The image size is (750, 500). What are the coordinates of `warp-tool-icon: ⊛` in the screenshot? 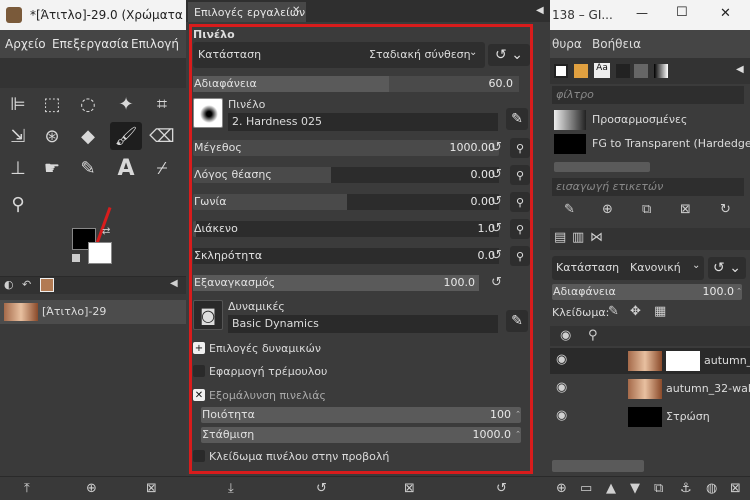 It's located at (52, 136).